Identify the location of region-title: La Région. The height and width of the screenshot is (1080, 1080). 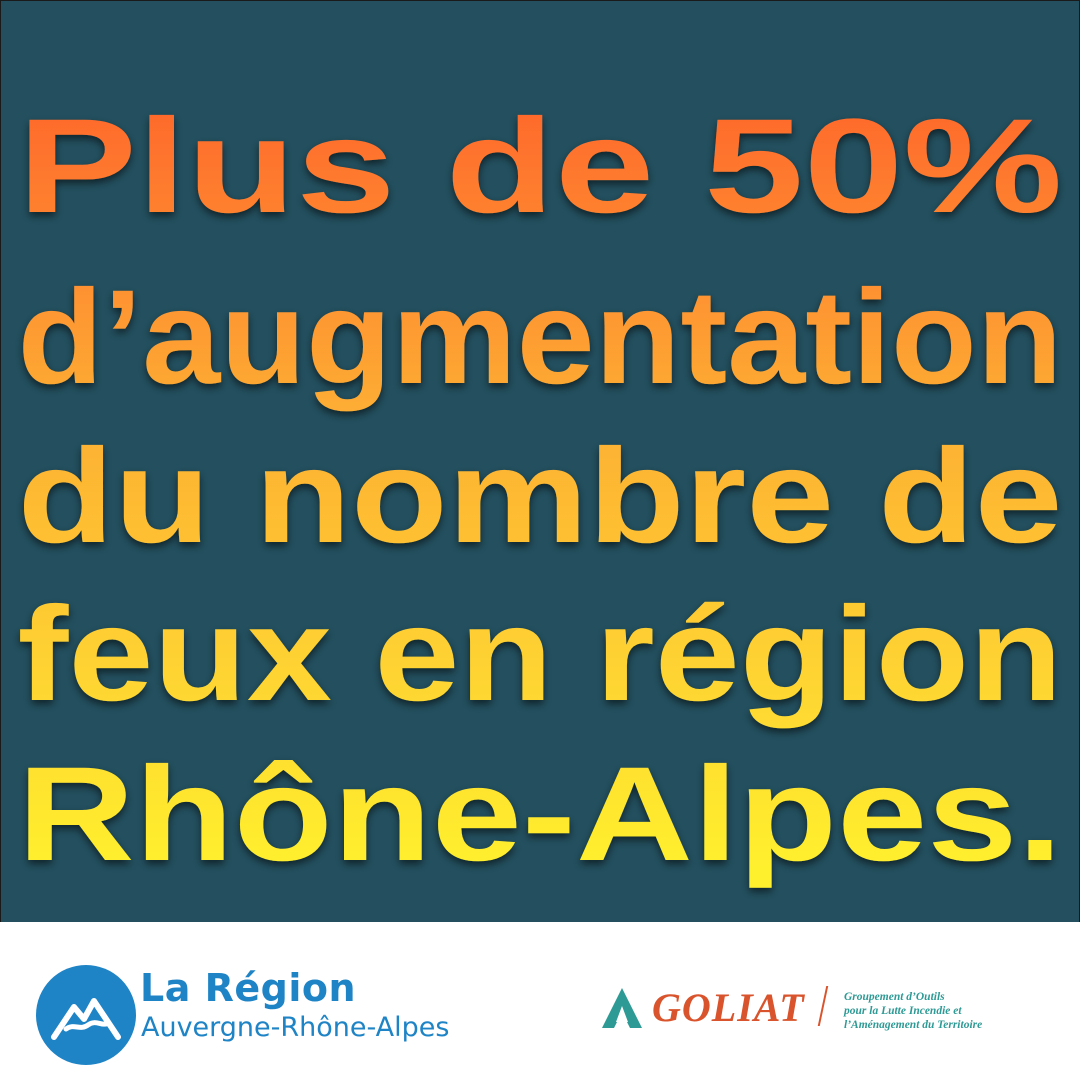
(248, 988).